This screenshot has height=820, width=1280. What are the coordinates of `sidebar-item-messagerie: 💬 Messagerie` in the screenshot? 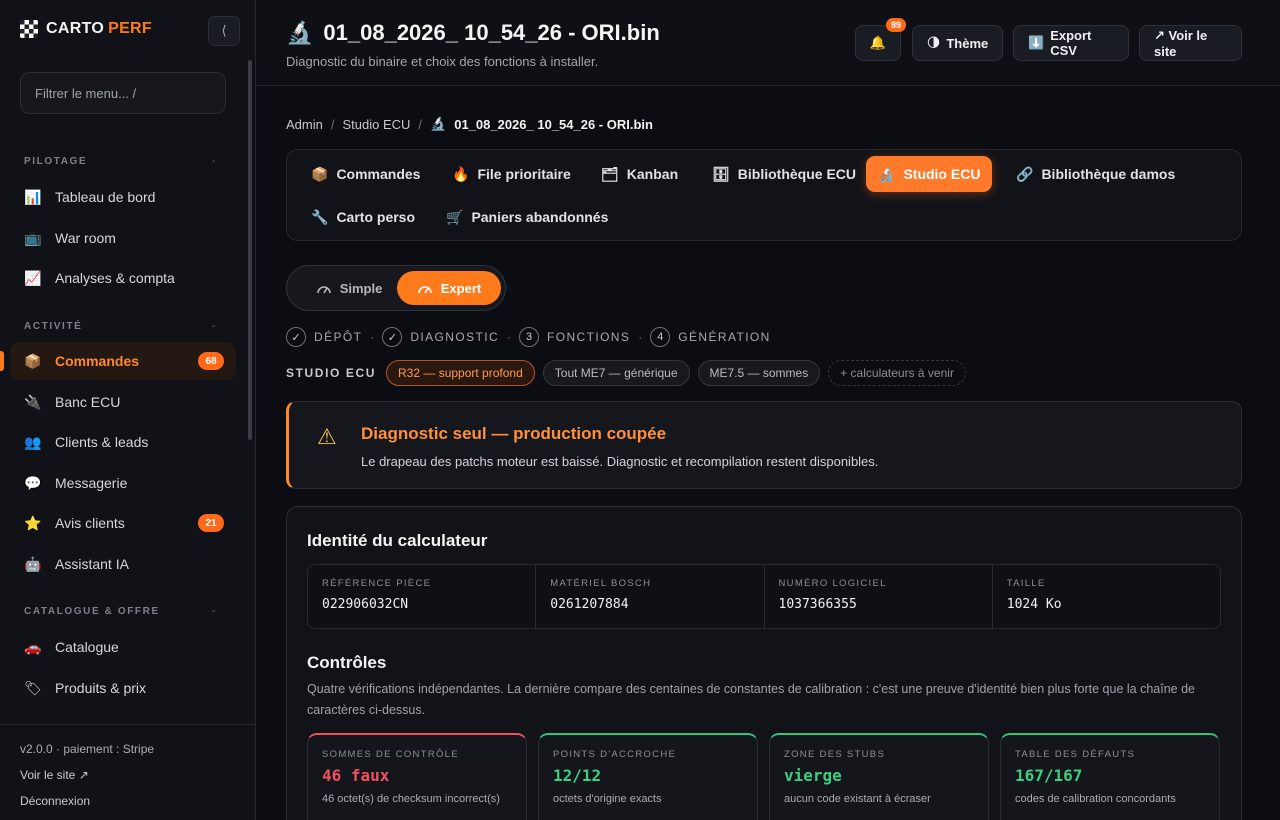 It's located at (123, 483).